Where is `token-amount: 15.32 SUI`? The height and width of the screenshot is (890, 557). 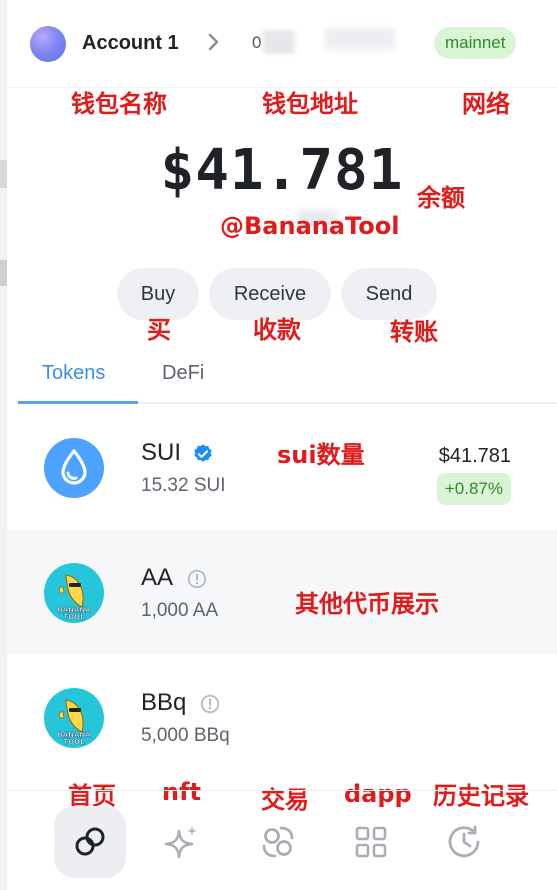
token-amount: 15.32 SUI is located at coordinates (183, 485).